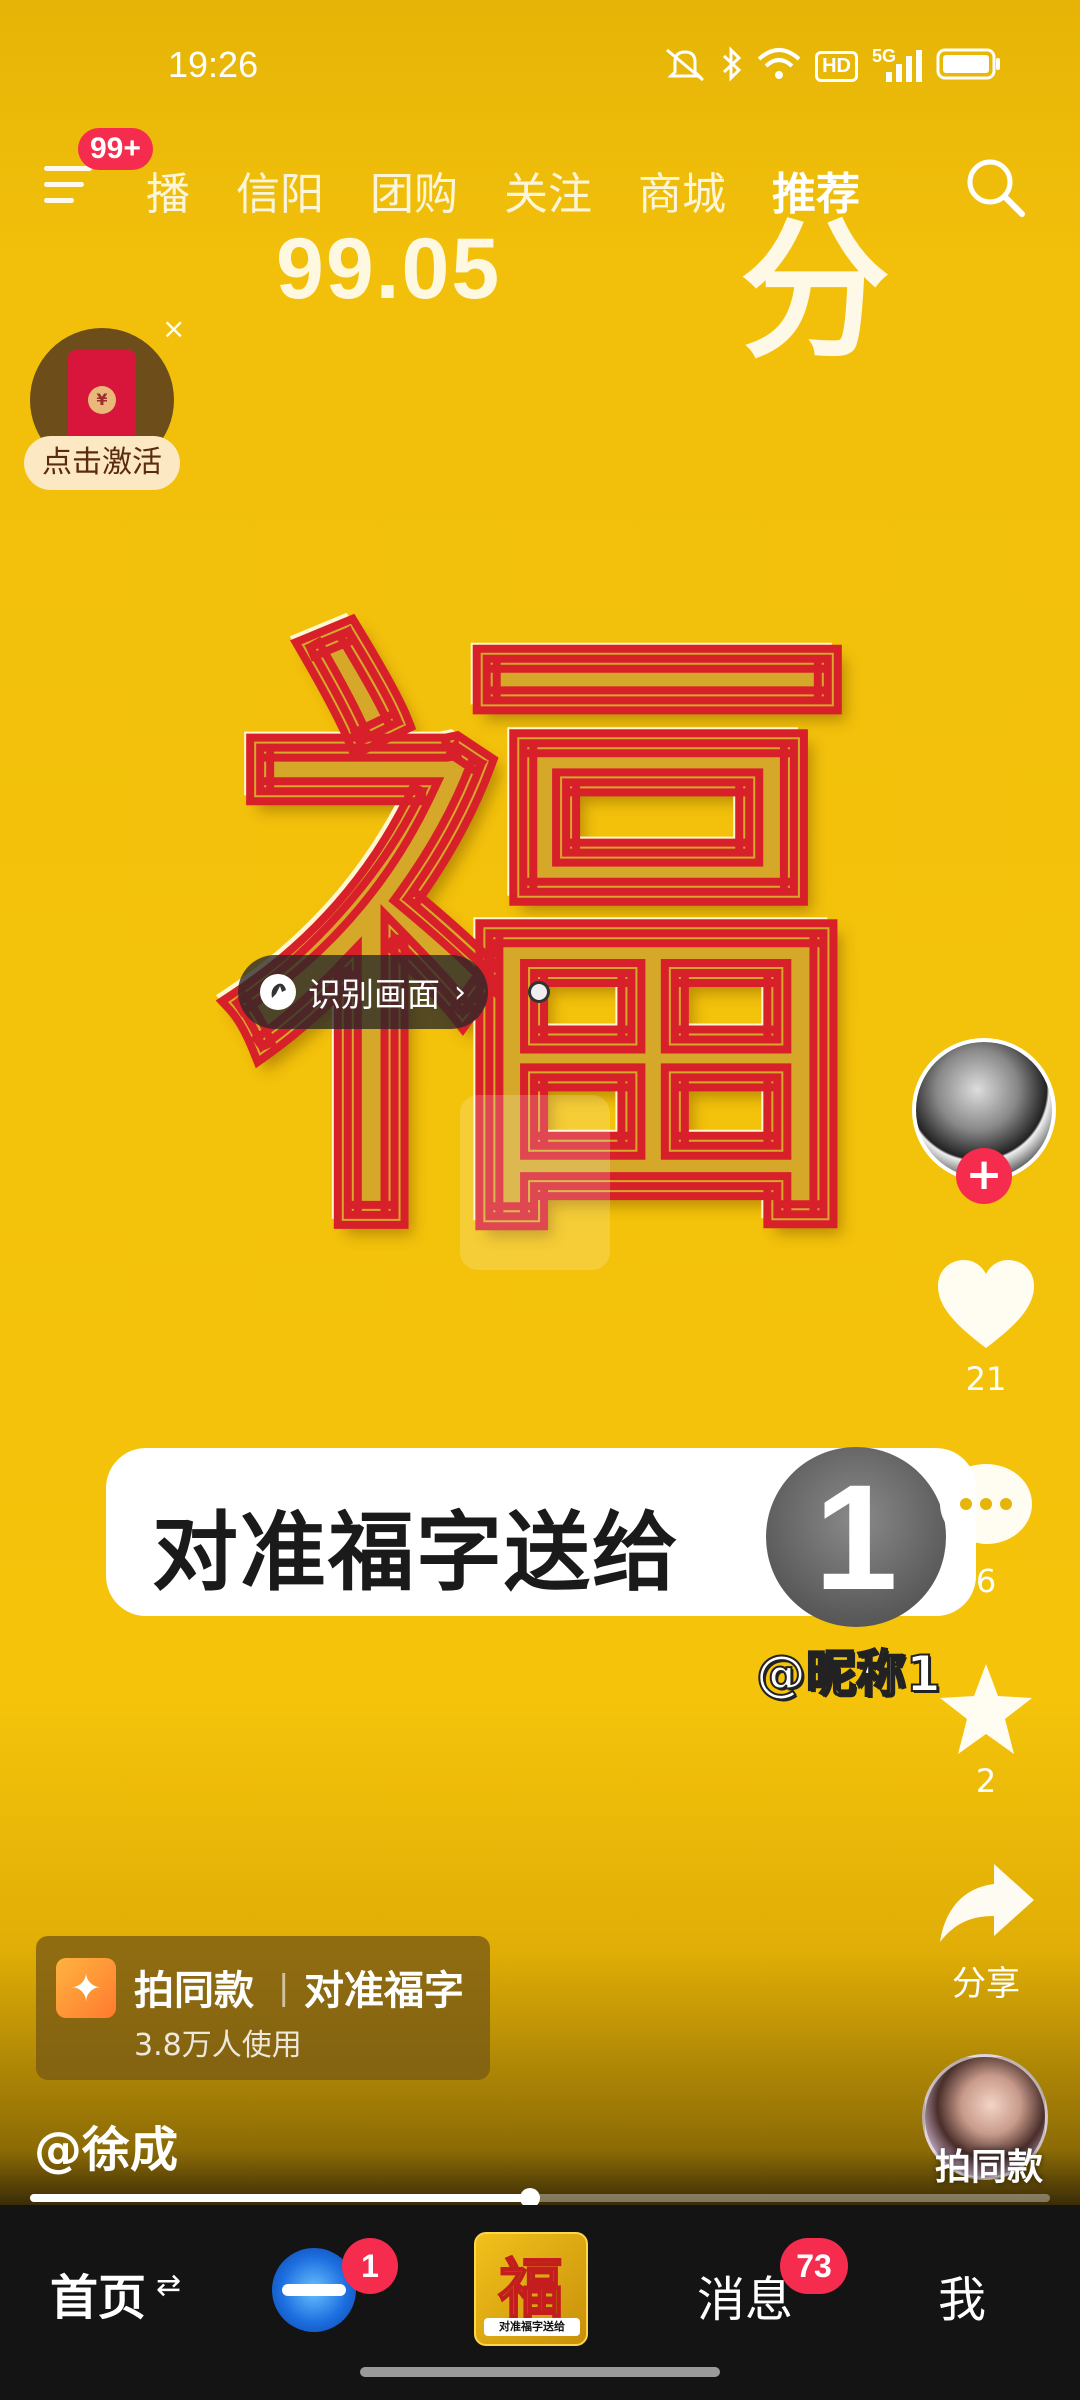 The image size is (1080, 2400). Describe the element at coordinates (106, 2145) in the screenshot. I see `author-name: @徐成` at that location.